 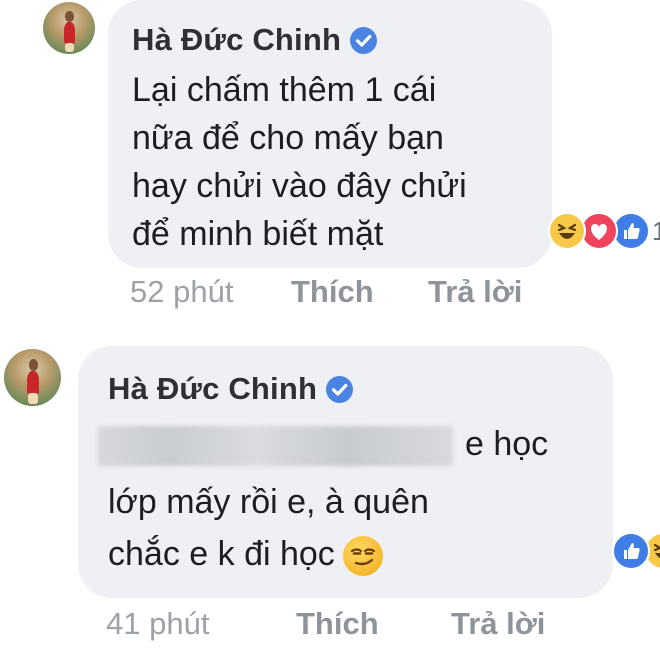 I want to click on comment-text-line: lớp mấy rồi e, à quên, so click(x=268, y=502).